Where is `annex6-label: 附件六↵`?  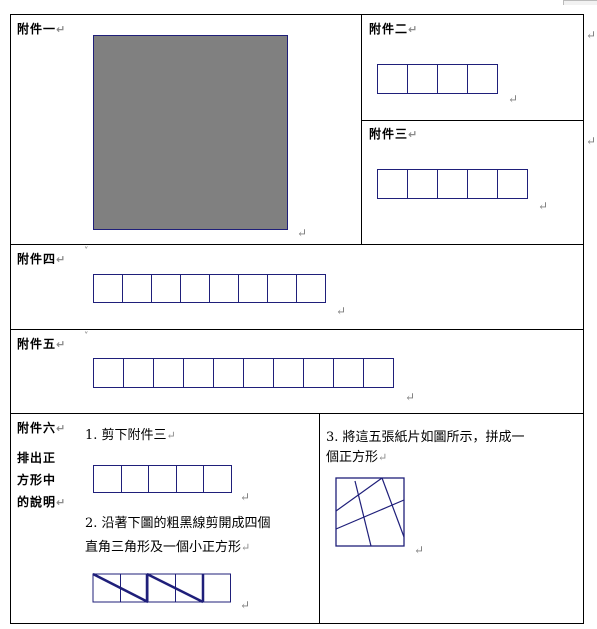
annex6-label: 附件六↵ is located at coordinates (42, 428).